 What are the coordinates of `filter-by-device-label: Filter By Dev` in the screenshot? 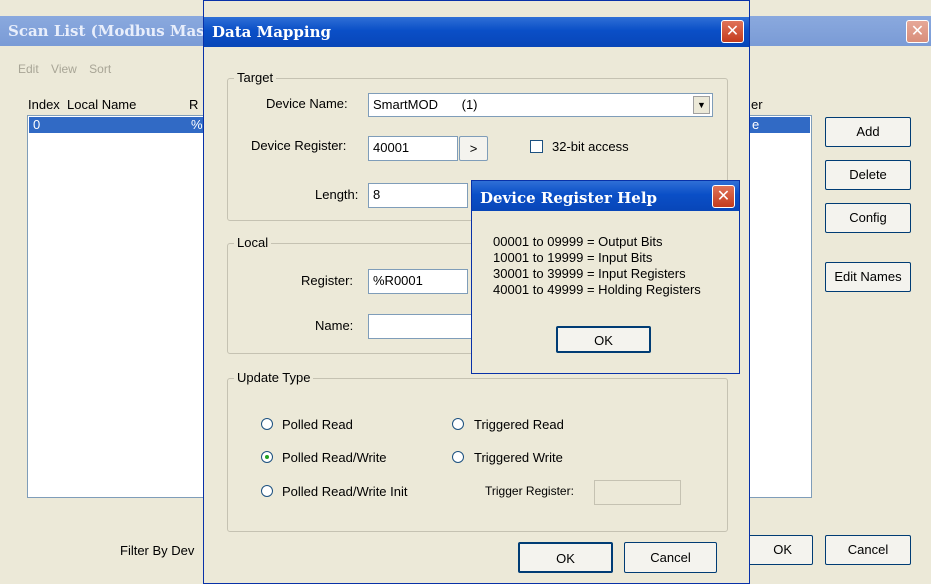 It's located at (157, 550).